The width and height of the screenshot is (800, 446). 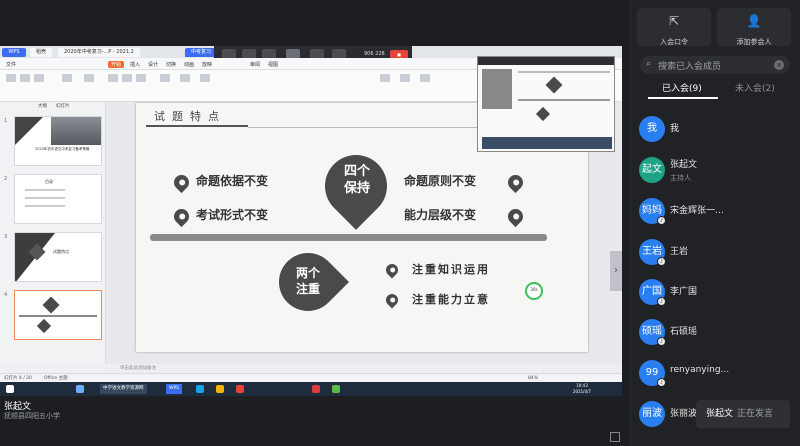 What do you see at coordinates (715, 253) in the screenshot?
I see `member-row: 王岩 ♪ 王岩` at bounding box center [715, 253].